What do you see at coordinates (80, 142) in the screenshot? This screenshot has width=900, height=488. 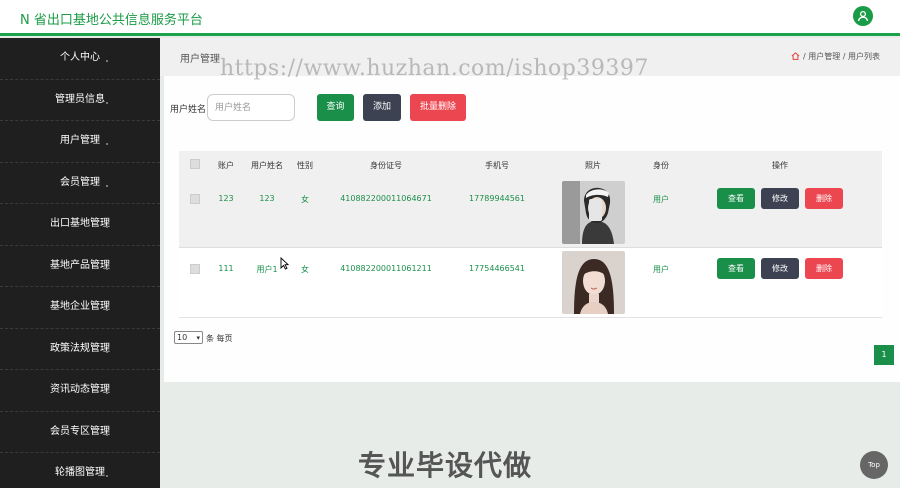 I see `sidebar-item-user-management: 用户管理` at bounding box center [80, 142].